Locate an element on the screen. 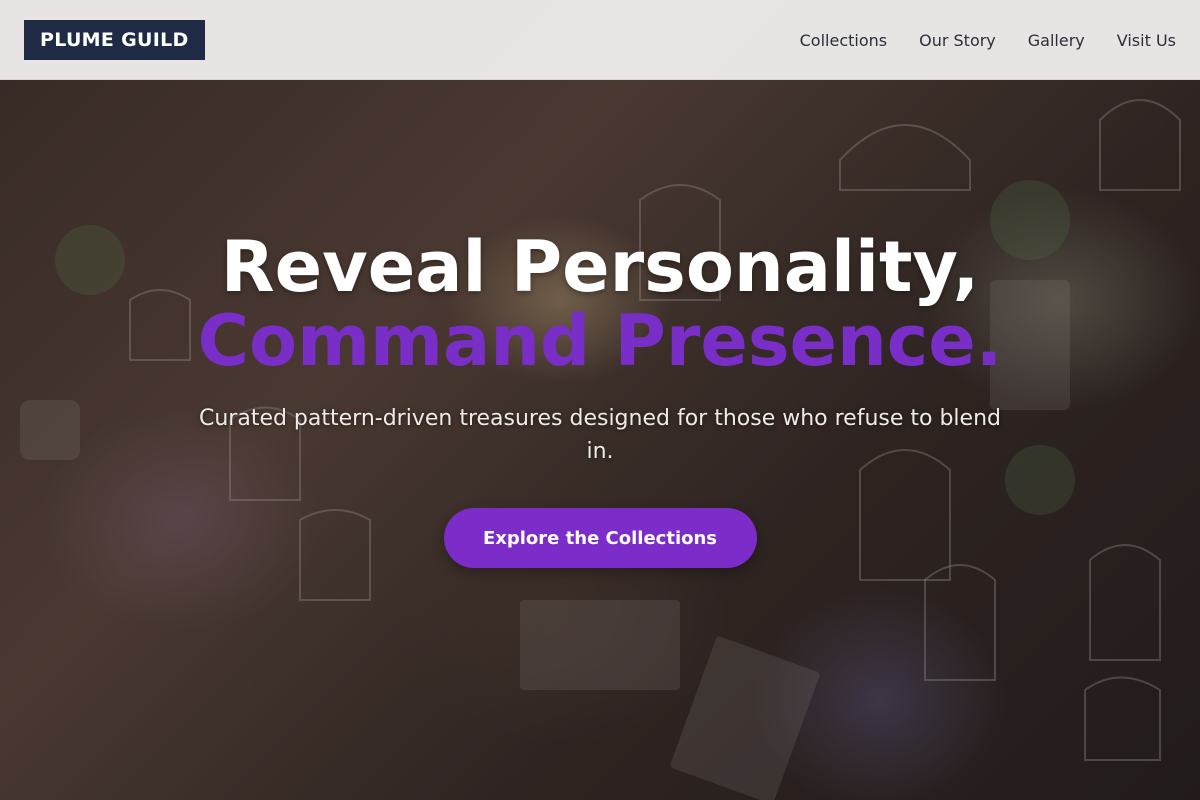 Image resolution: width=1200 pixels, height=800 pixels. nav-link-visit-us: Visit Us is located at coordinates (1146, 40).